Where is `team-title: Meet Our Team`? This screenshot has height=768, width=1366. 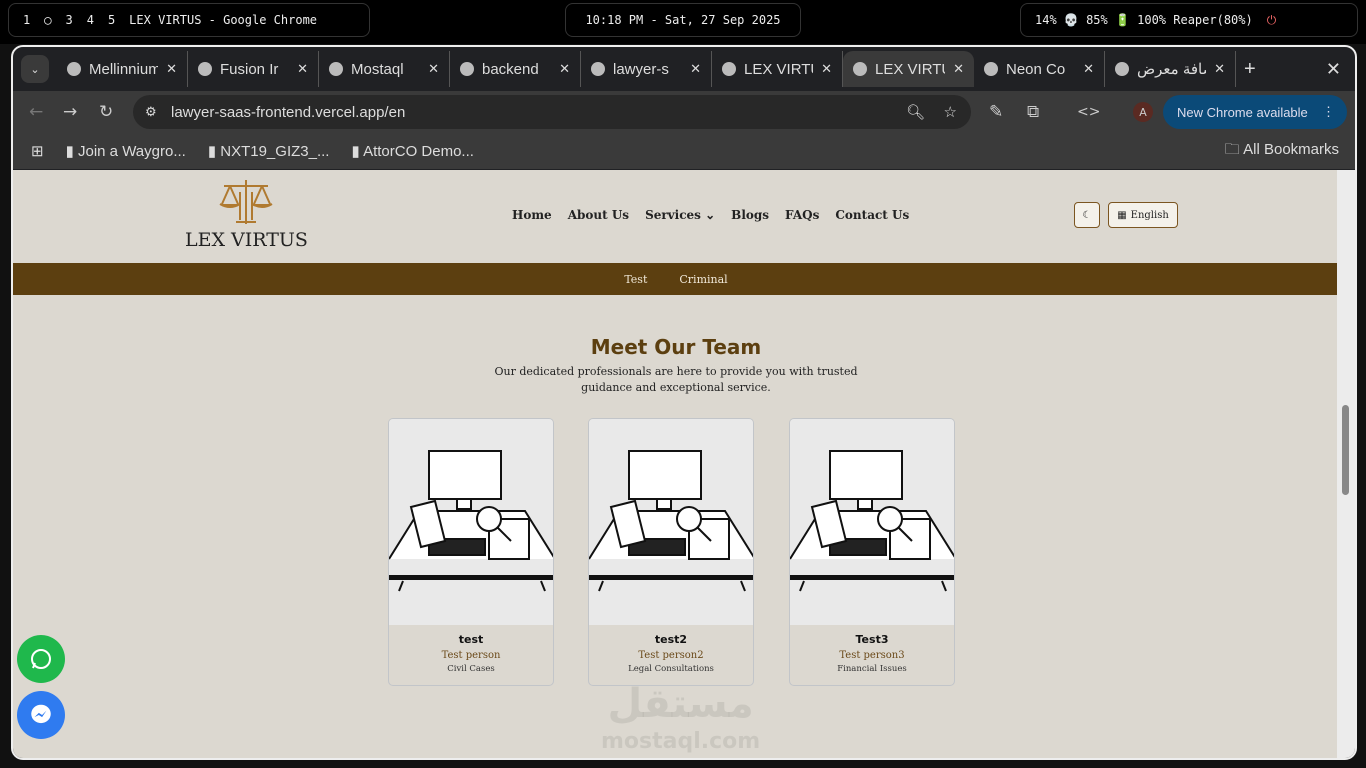 team-title: Meet Our Team is located at coordinates (676, 347).